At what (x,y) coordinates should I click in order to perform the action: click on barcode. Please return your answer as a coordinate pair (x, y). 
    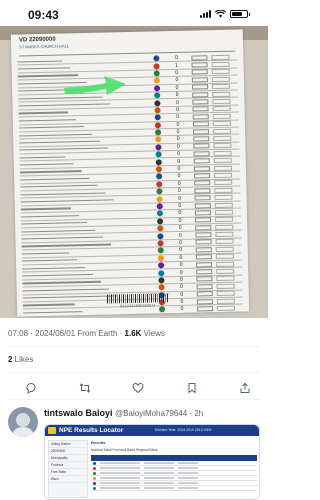
    Looking at the image, I should click on (137, 298).